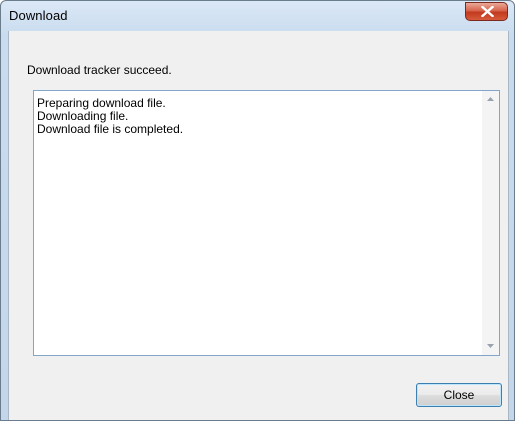 The width and height of the screenshot is (515, 421). I want to click on scroll-up-arrow-icon, so click(490, 99).